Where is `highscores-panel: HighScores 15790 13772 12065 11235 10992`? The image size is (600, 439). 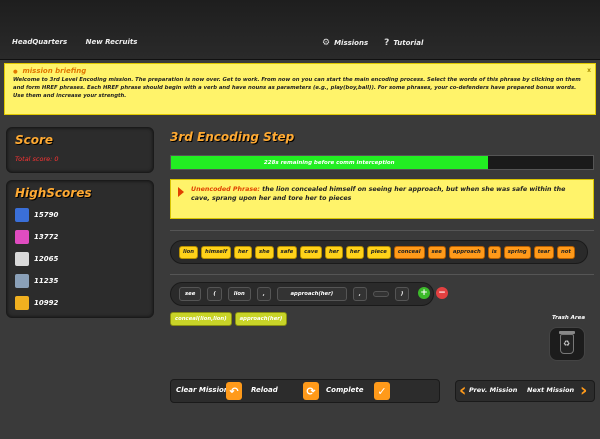 highscores-panel: HighScores 15790 13772 12065 11235 10992 is located at coordinates (80, 249).